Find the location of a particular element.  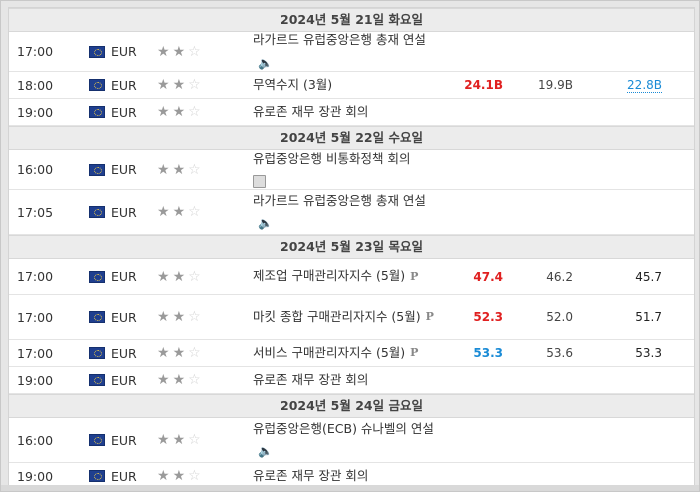

event-name-wrap: 마킷 종합 구매관리자지수 (5월) P is located at coordinates (343, 317).